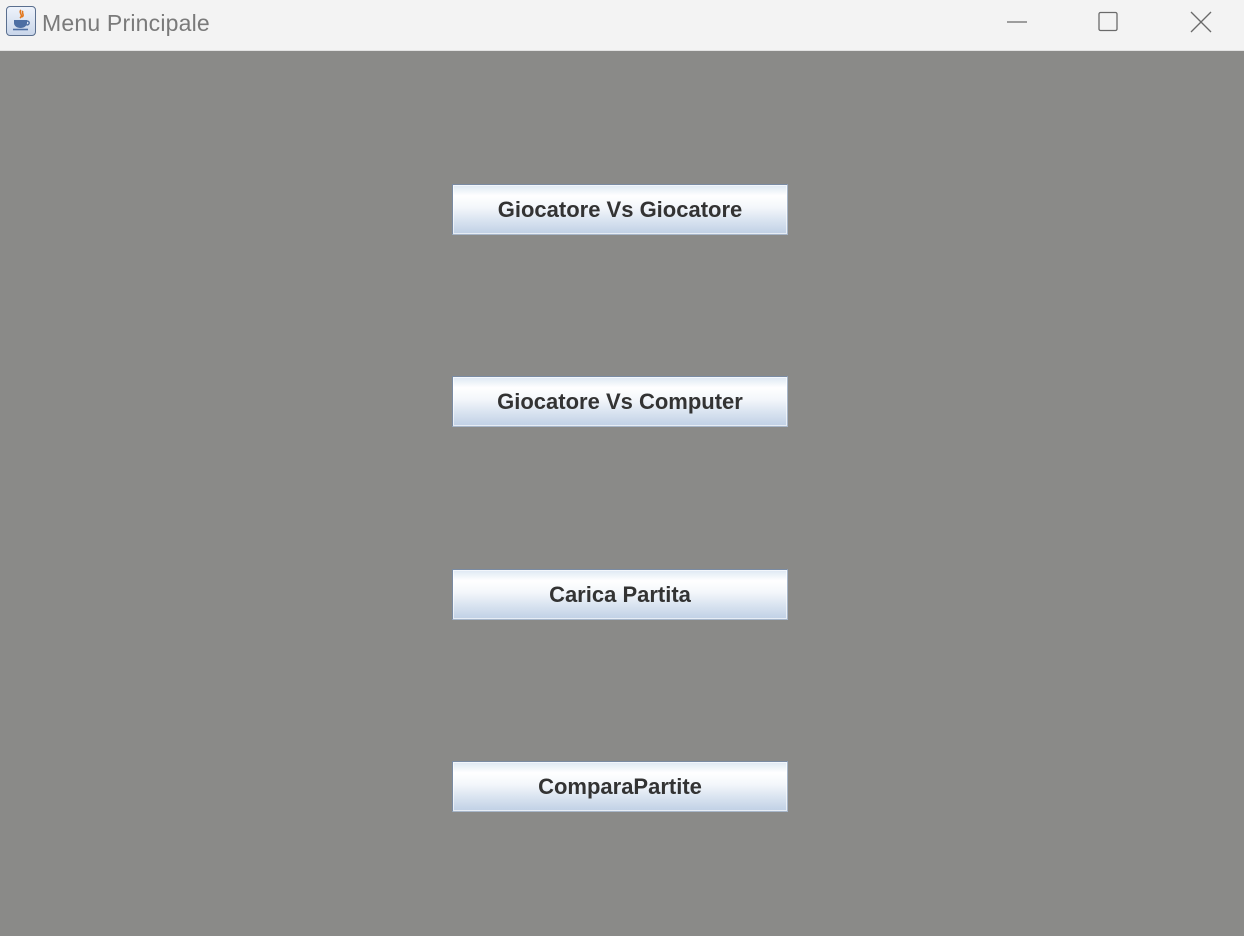 The width and height of the screenshot is (1244, 936). I want to click on minimize-icon, so click(1017, 22).